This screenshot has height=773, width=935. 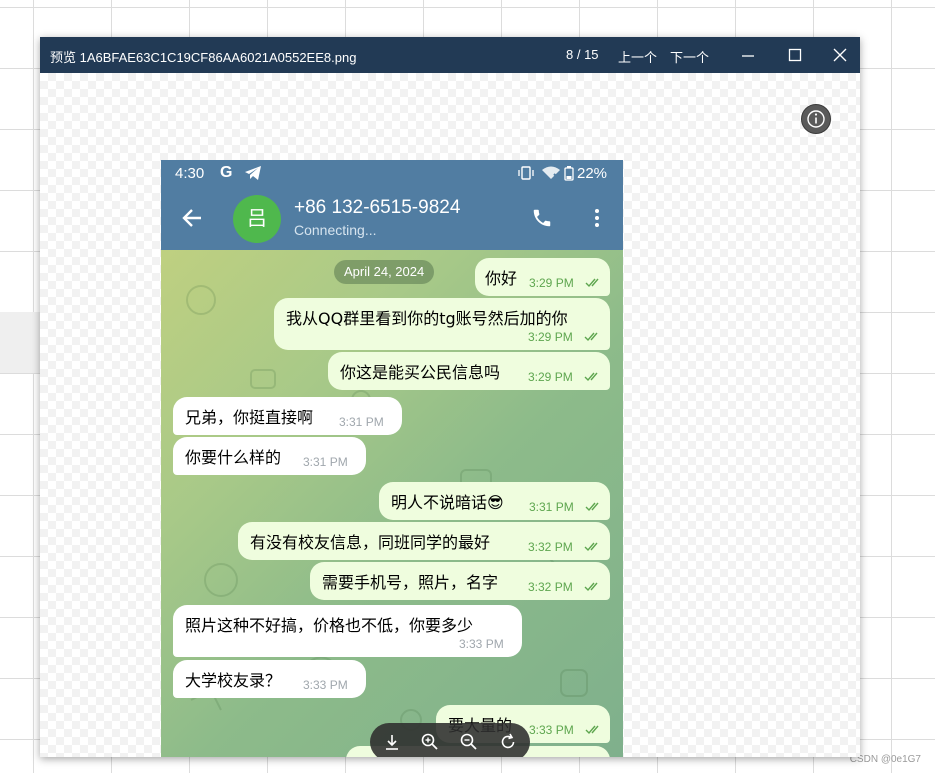 I want to click on message-text: 照片这种不好搞，价格也不低，你要多少, so click(x=329, y=625).